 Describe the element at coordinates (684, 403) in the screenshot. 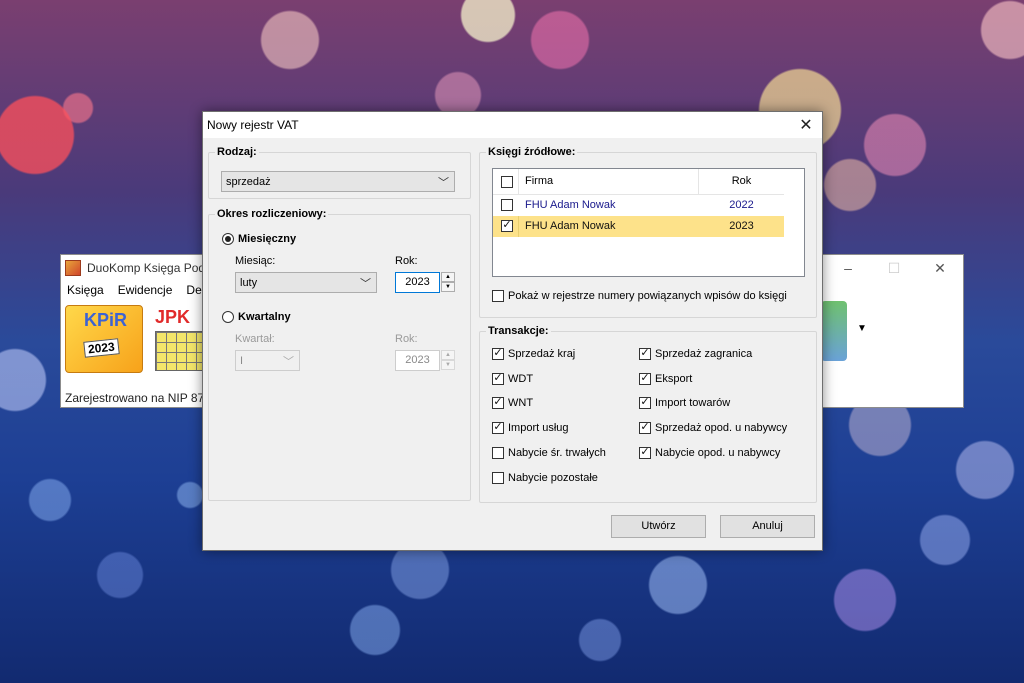

I see `option-import-towarow: Import towarów` at that location.